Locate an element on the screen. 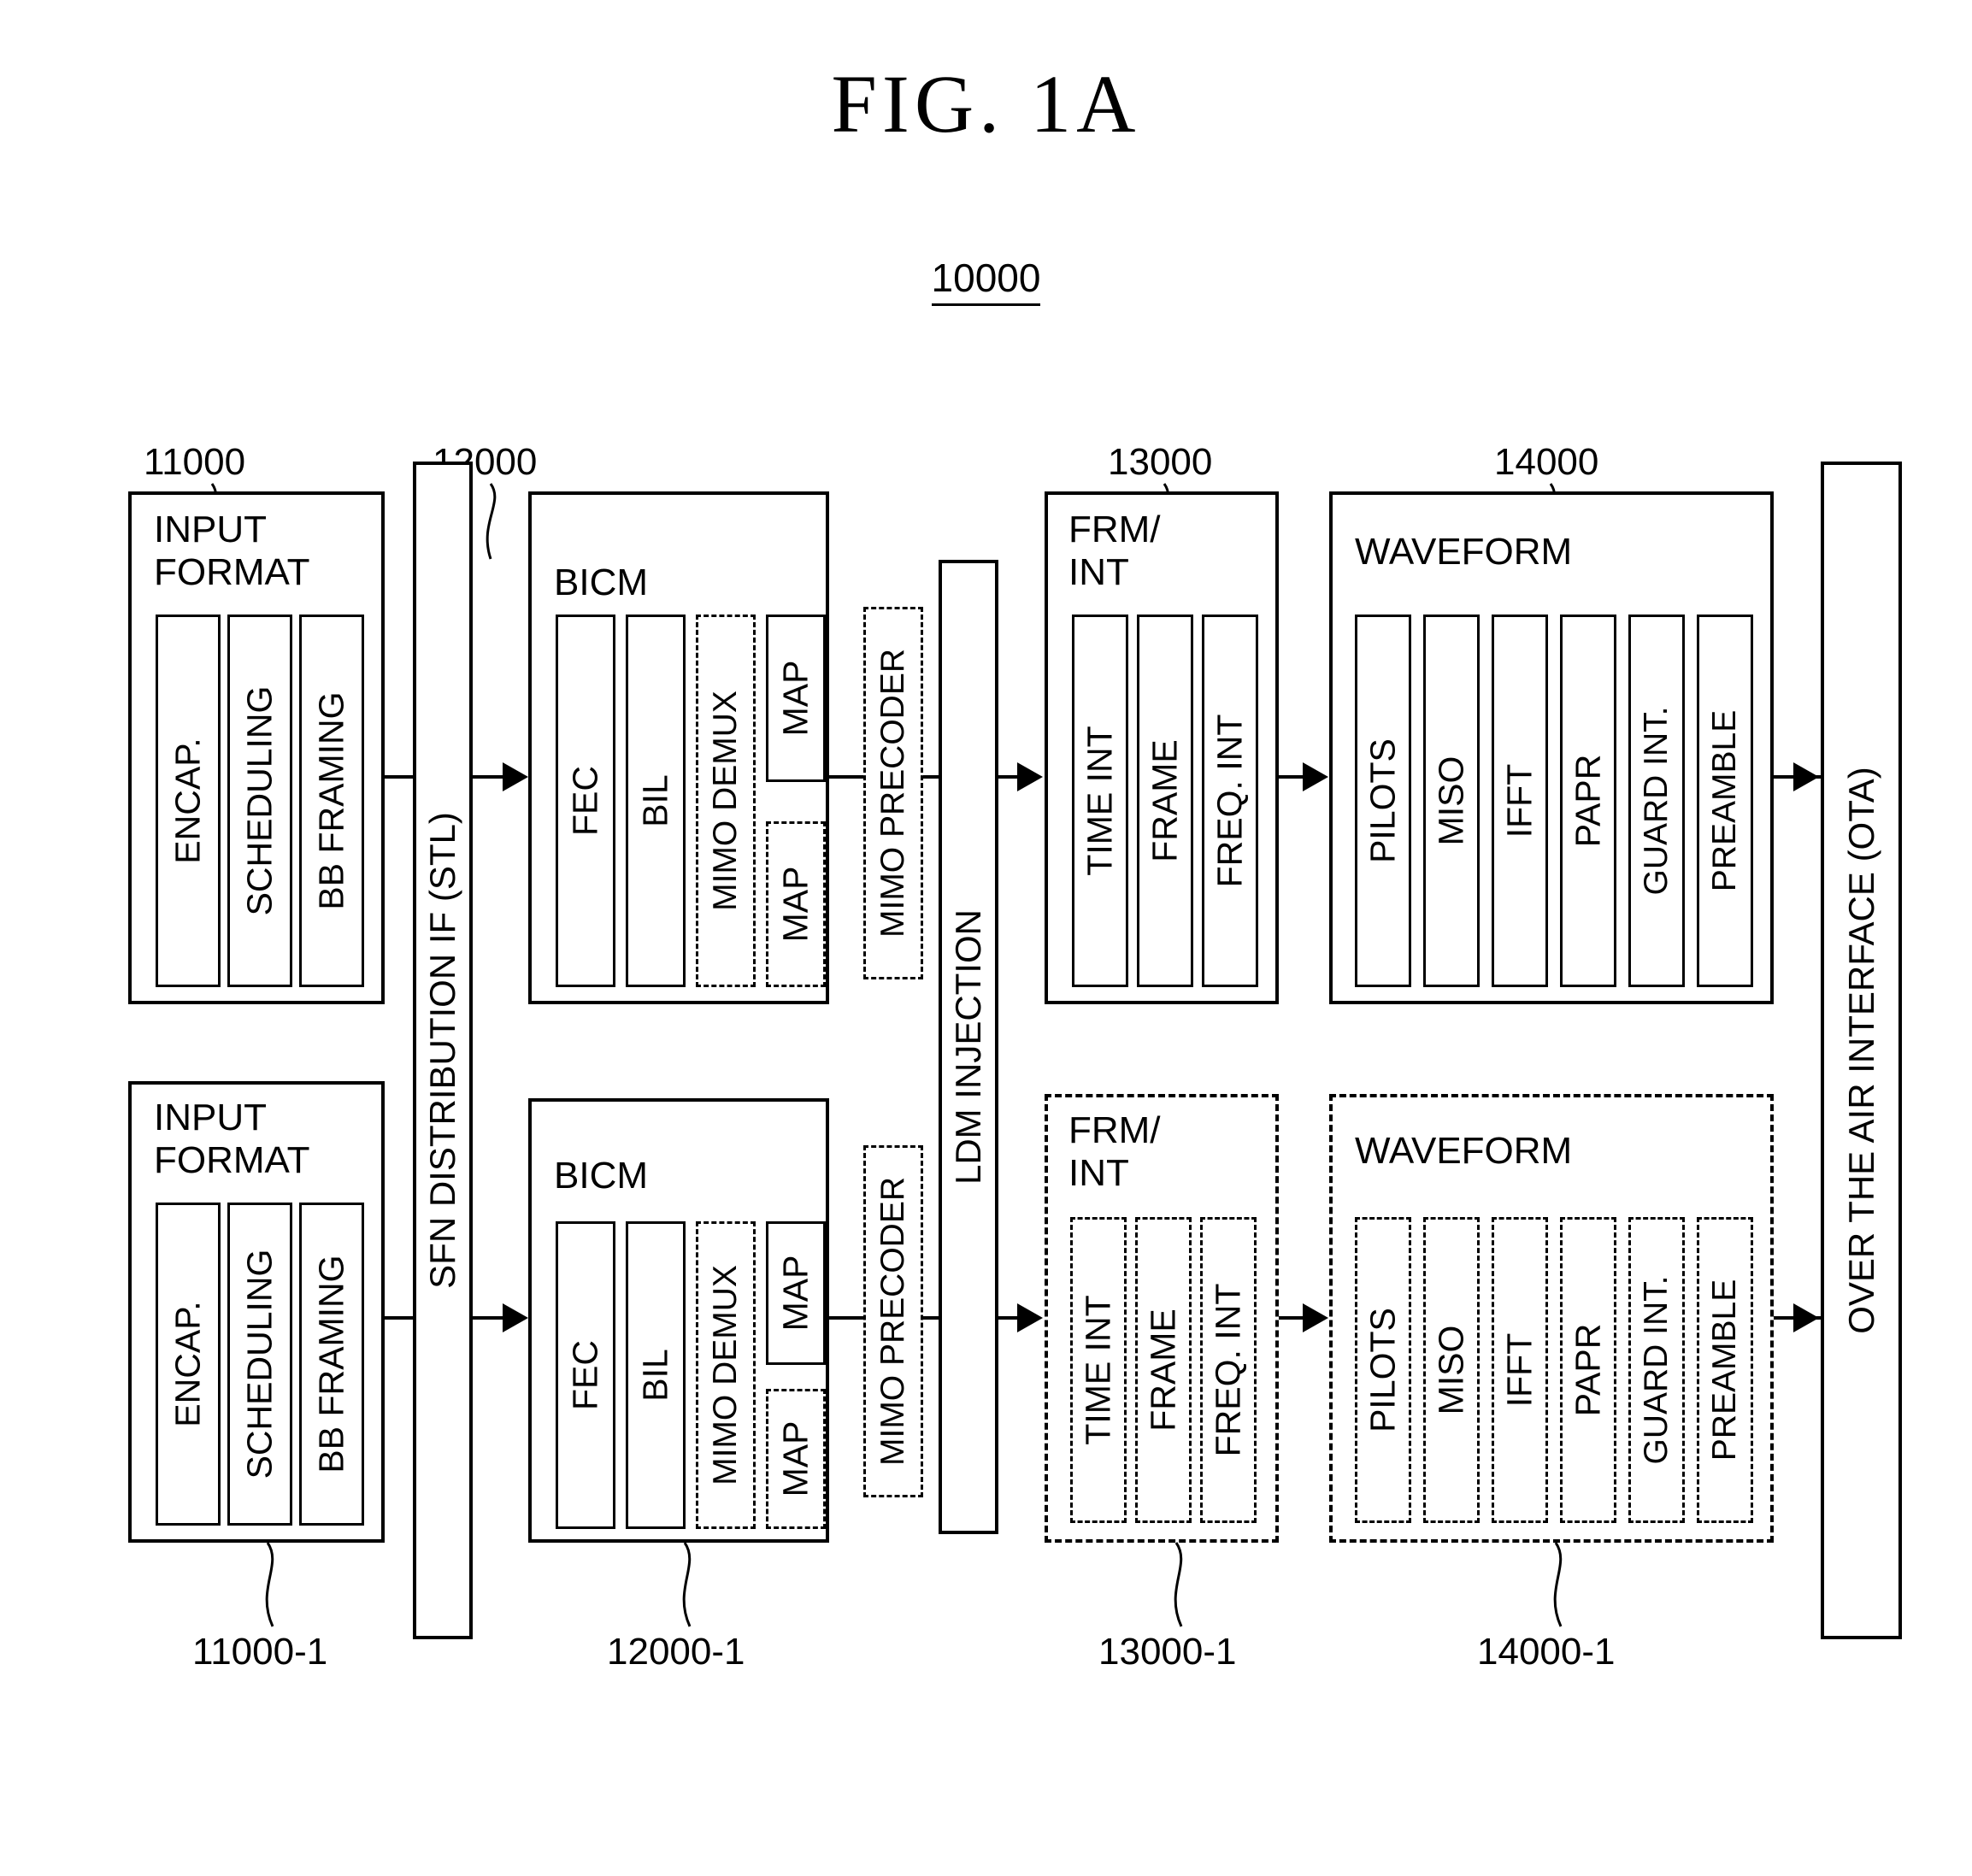 The image size is (1972, 1876). bb-framing-block-top: BB FRAMING is located at coordinates (331, 801).